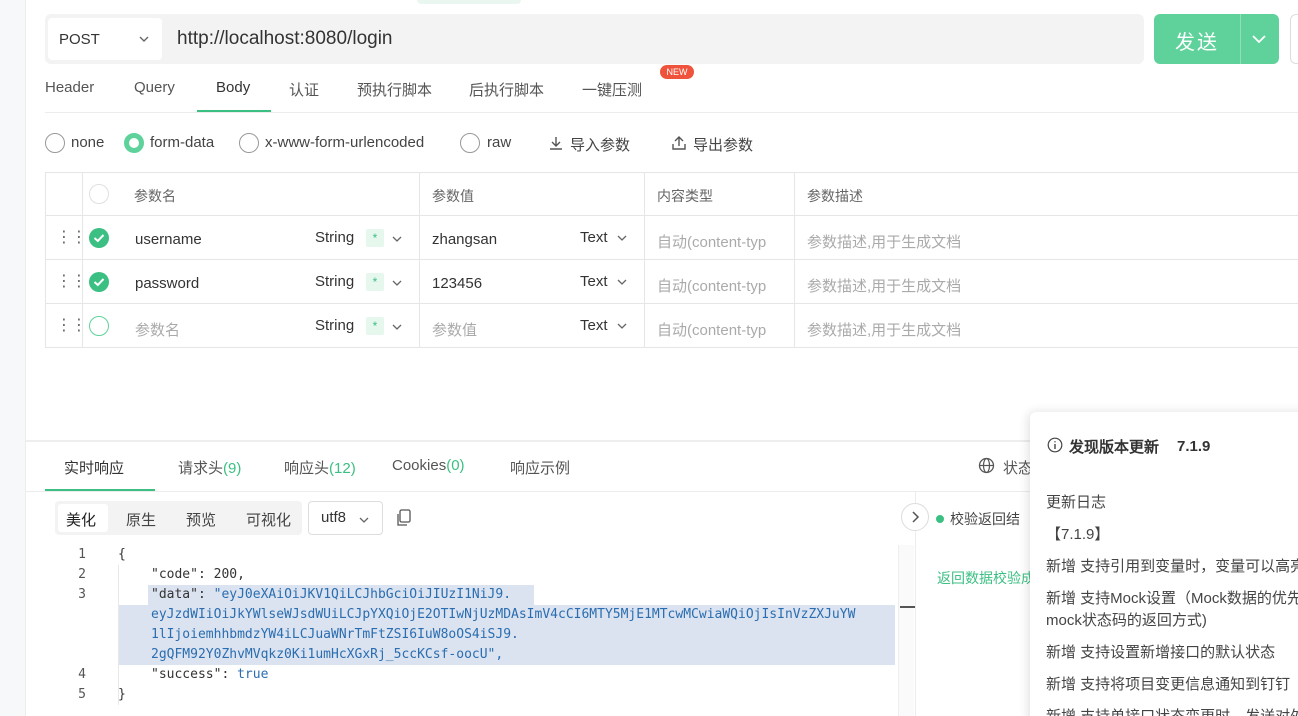  I want to click on copy-icon, so click(404, 520).